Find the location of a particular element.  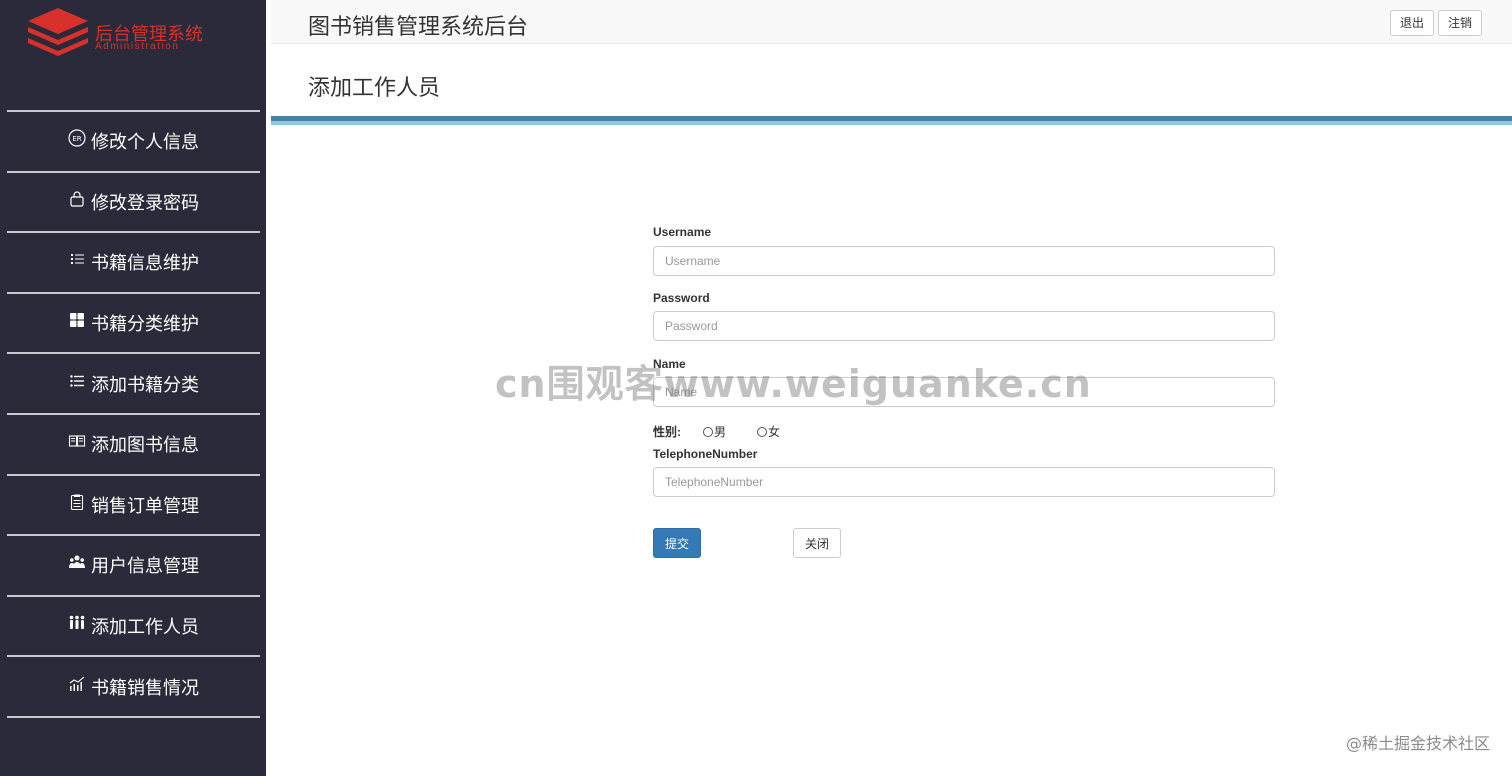

sidebar-item-orders: 销售订单管理 is located at coordinates (133, 505).